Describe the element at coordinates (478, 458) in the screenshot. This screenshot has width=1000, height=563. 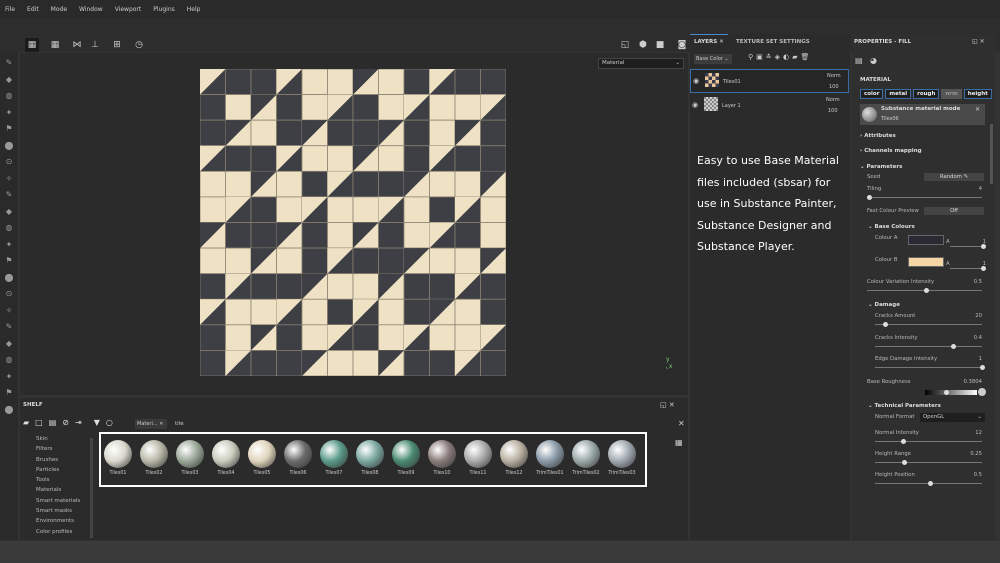
I see `material-item: Tiles11` at that location.